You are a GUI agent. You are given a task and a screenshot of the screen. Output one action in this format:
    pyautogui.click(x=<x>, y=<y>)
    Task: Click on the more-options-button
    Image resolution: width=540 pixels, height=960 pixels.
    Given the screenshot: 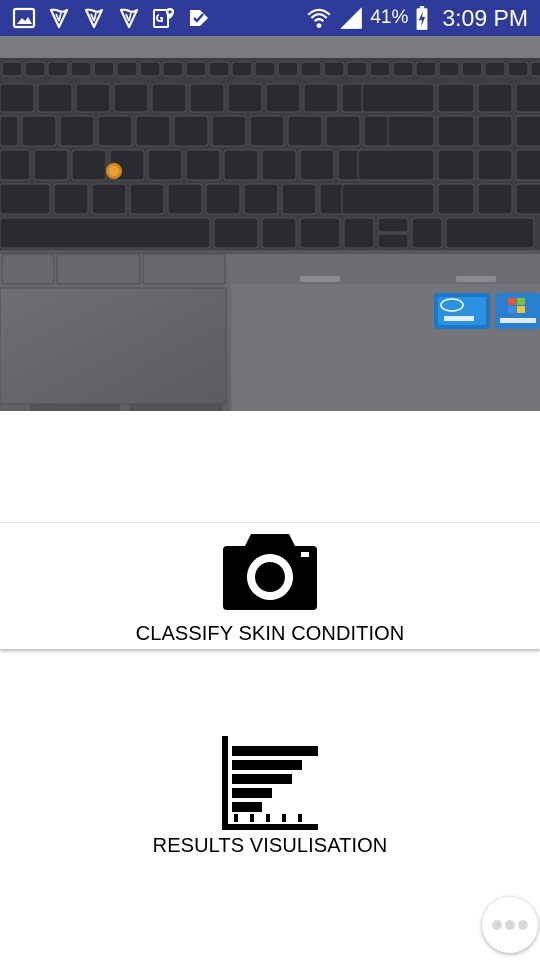 What is the action you would take?
    pyautogui.click(x=510, y=925)
    